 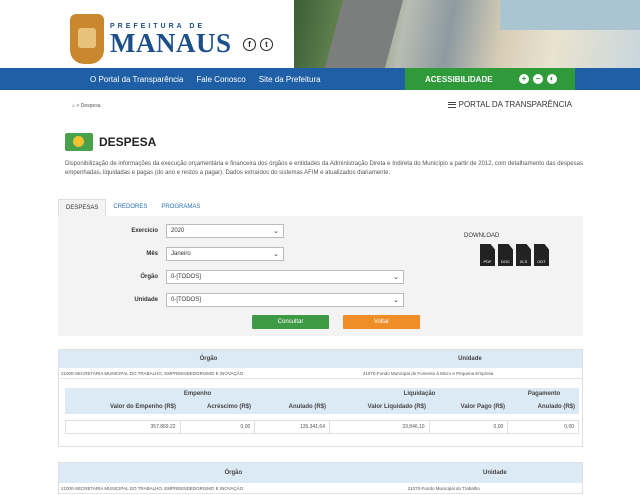 I want to click on empenho-group: Empenho, so click(x=197, y=394).